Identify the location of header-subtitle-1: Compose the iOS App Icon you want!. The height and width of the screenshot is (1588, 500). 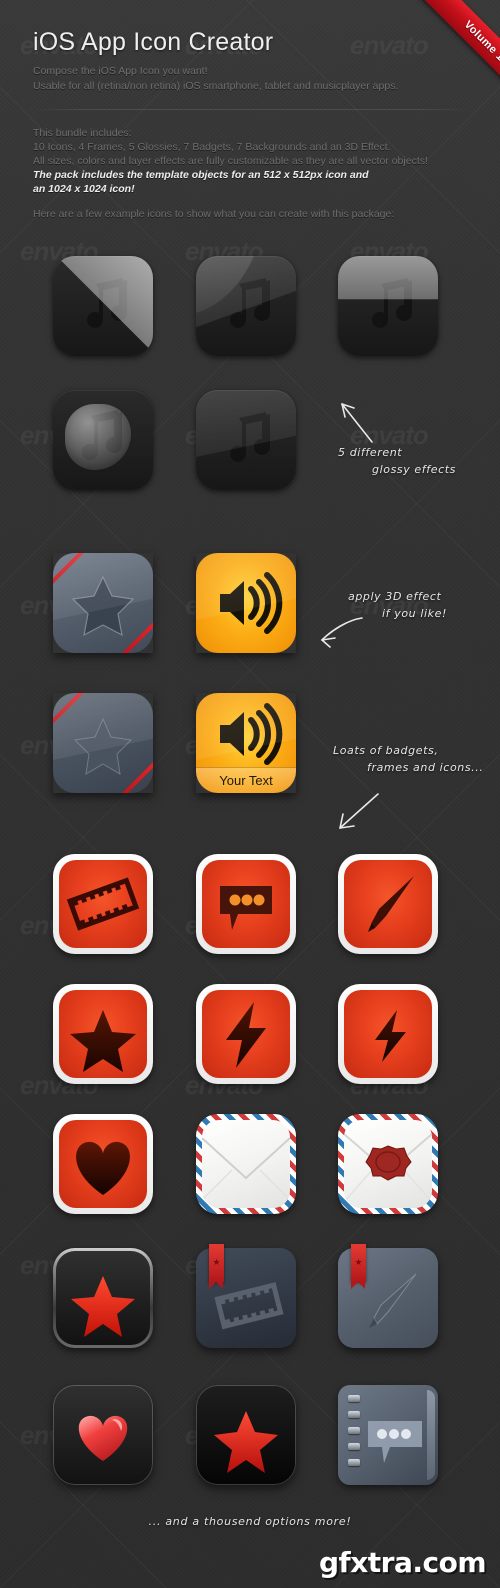
(120, 71).